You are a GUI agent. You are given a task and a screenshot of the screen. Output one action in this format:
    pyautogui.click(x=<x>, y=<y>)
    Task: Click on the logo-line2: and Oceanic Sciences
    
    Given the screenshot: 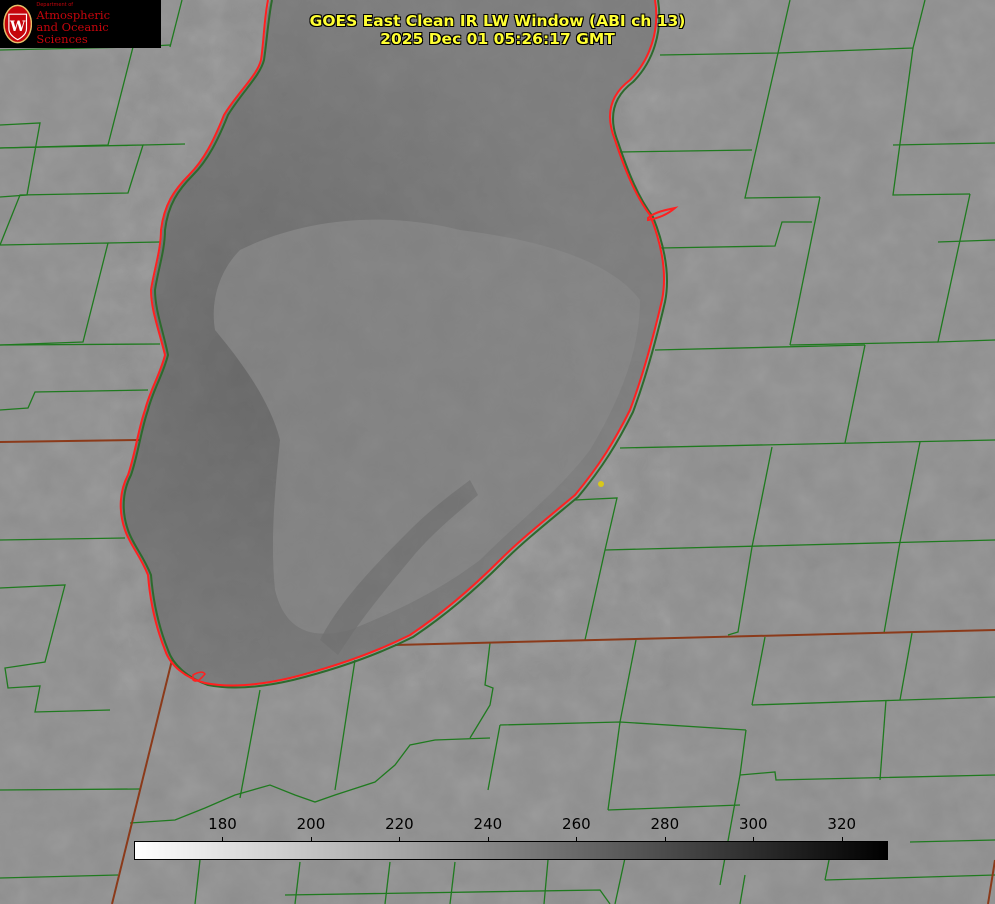 What is the action you would take?
    pyautogui.click(x=72, y=32)
    